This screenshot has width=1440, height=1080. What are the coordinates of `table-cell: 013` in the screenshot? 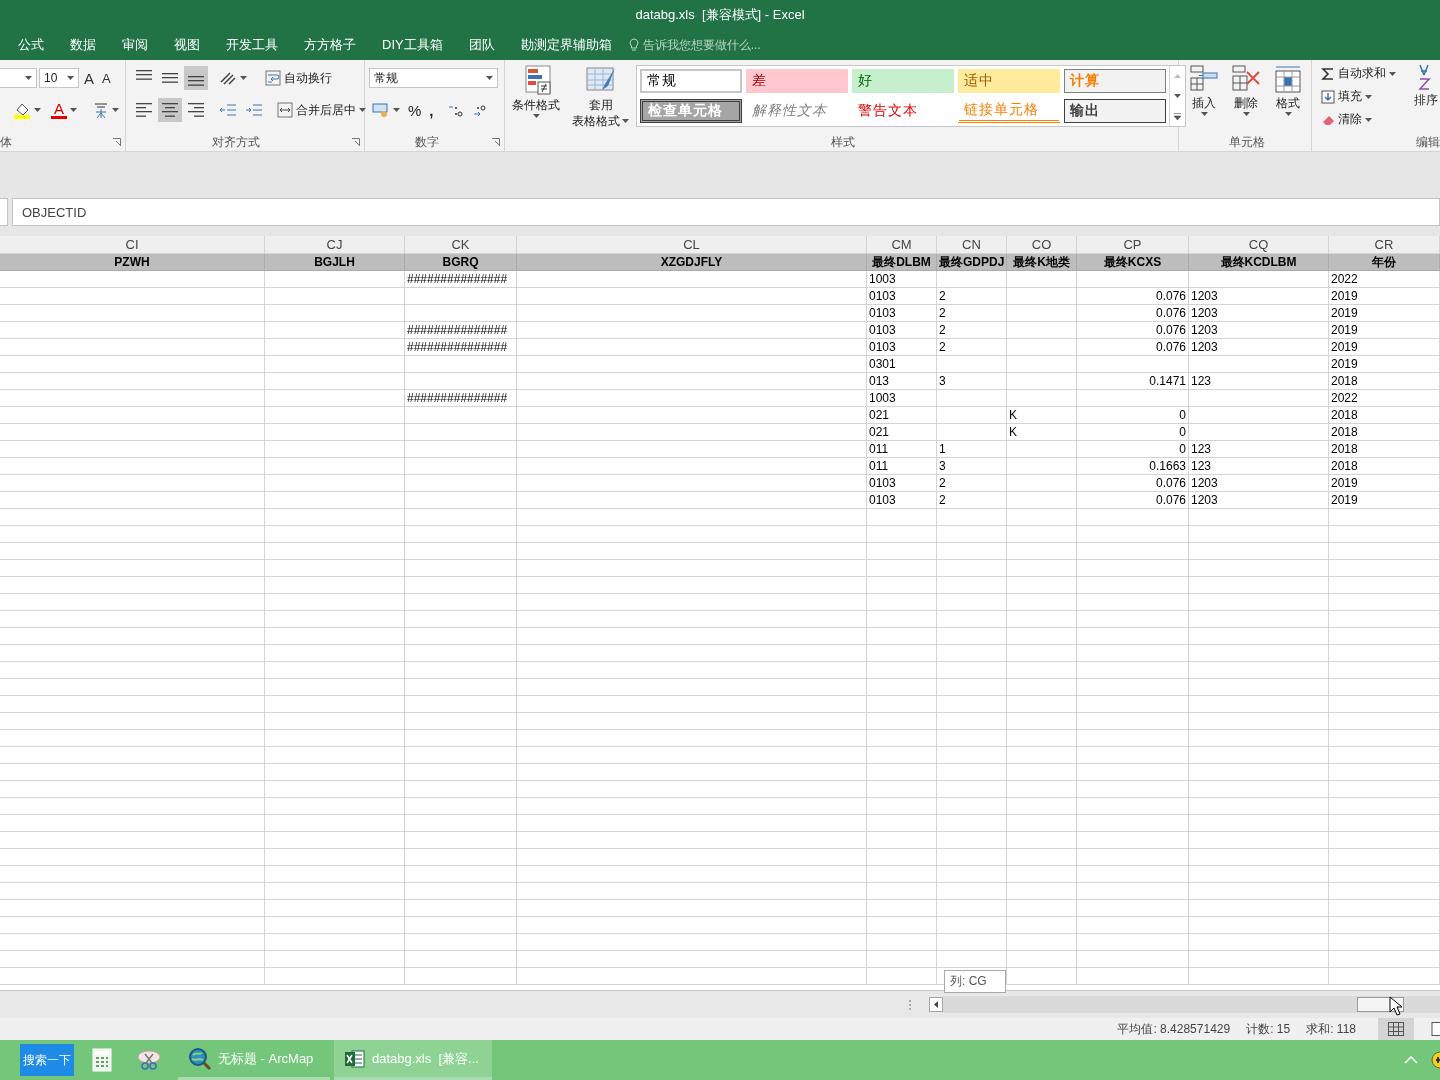 It's located at (902, 381).